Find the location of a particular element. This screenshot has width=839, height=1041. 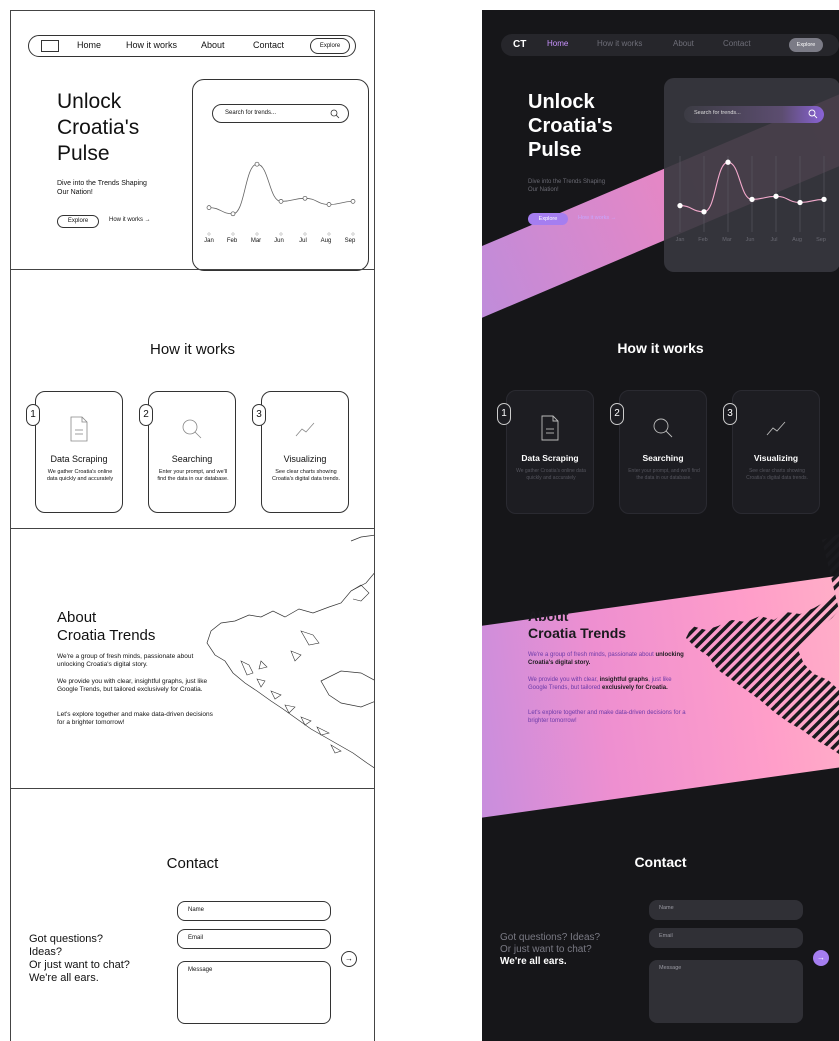

step-title: Data Scraping is located at coordinates (550, 458).